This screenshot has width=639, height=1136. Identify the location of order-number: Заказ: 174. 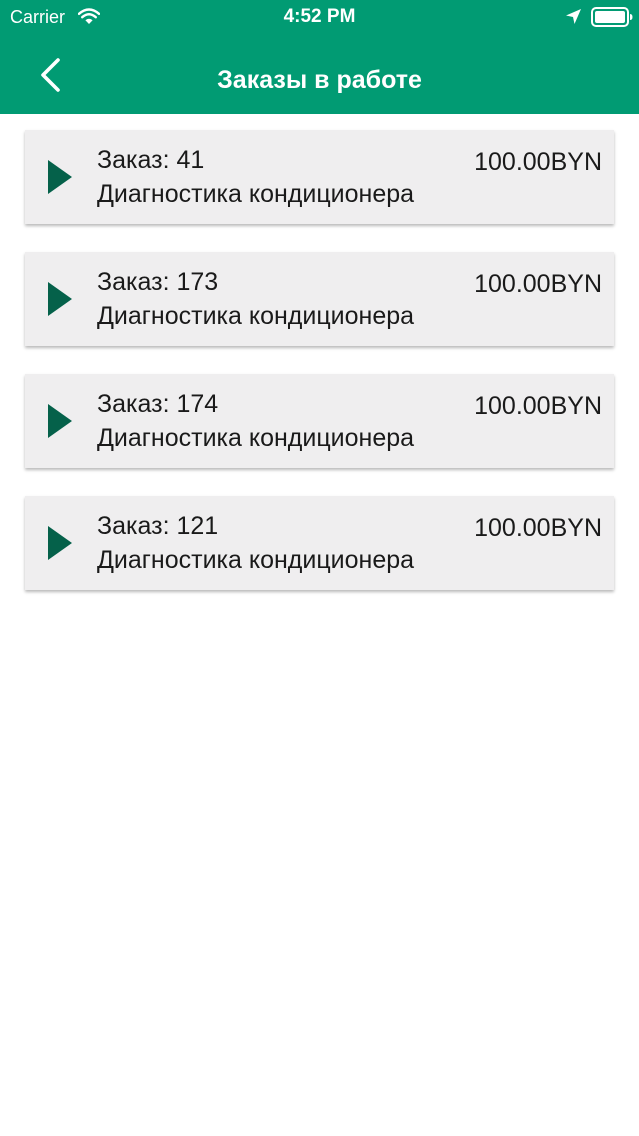
(158, 404).